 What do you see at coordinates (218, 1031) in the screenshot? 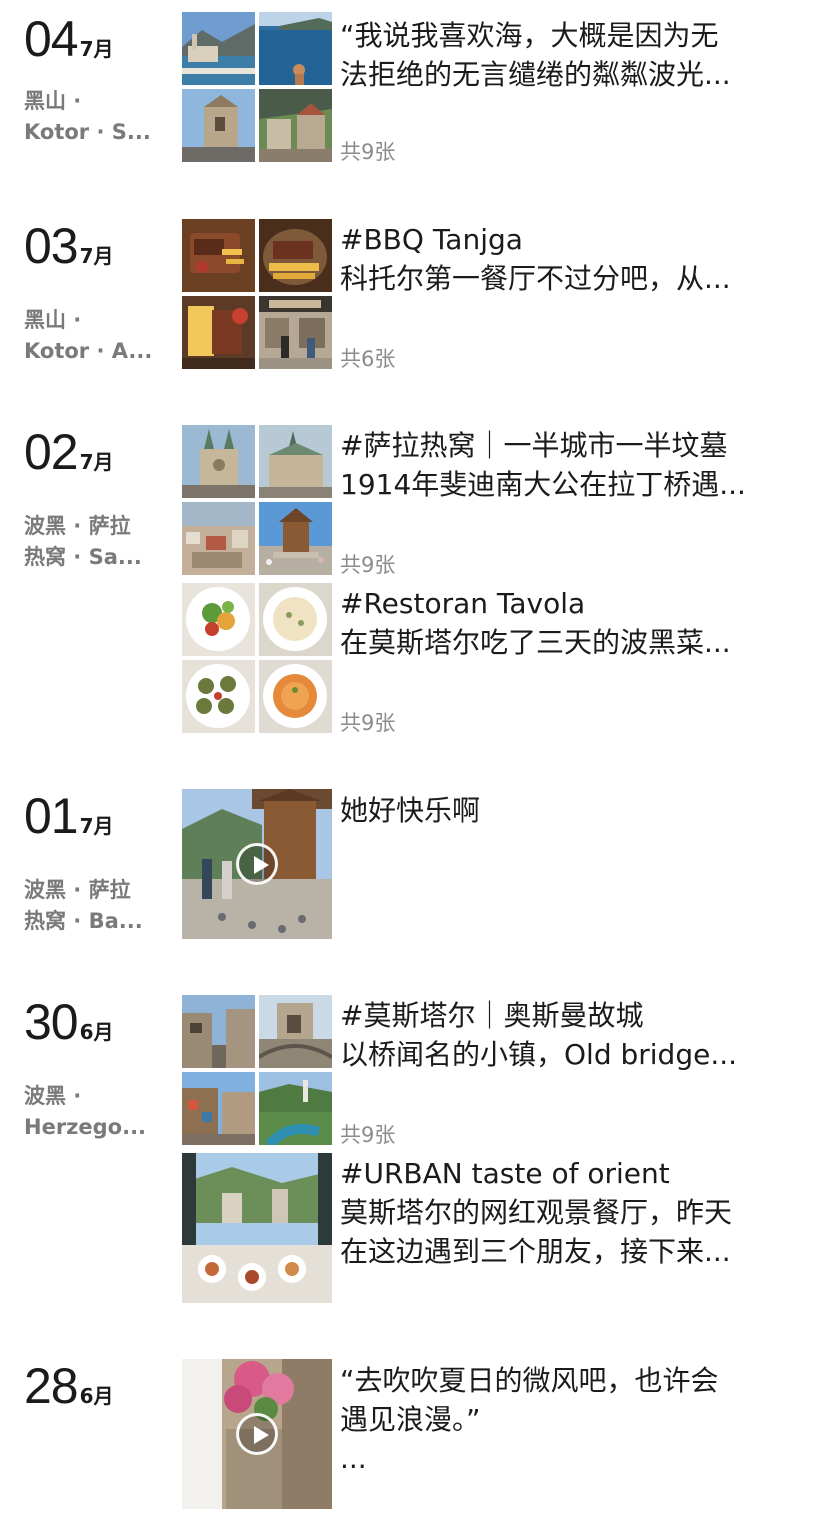
I see `mostar-street-photo` at bounding box center [218, 1031].